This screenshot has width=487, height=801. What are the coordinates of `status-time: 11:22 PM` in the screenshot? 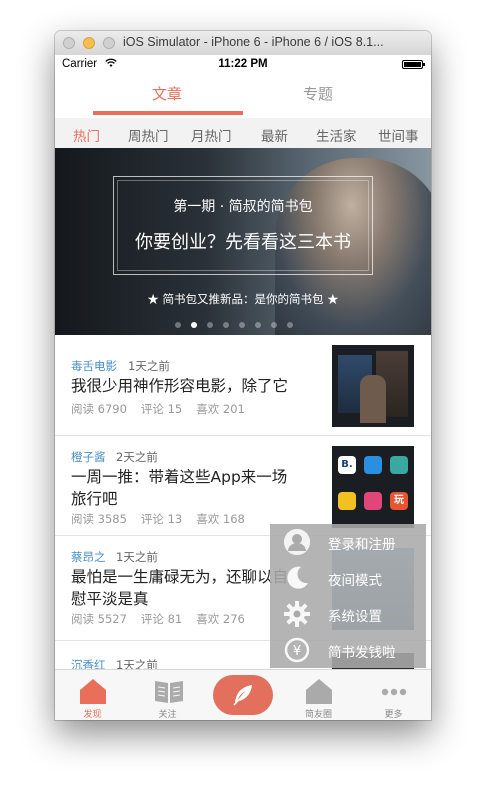 It's located at (243, 64).